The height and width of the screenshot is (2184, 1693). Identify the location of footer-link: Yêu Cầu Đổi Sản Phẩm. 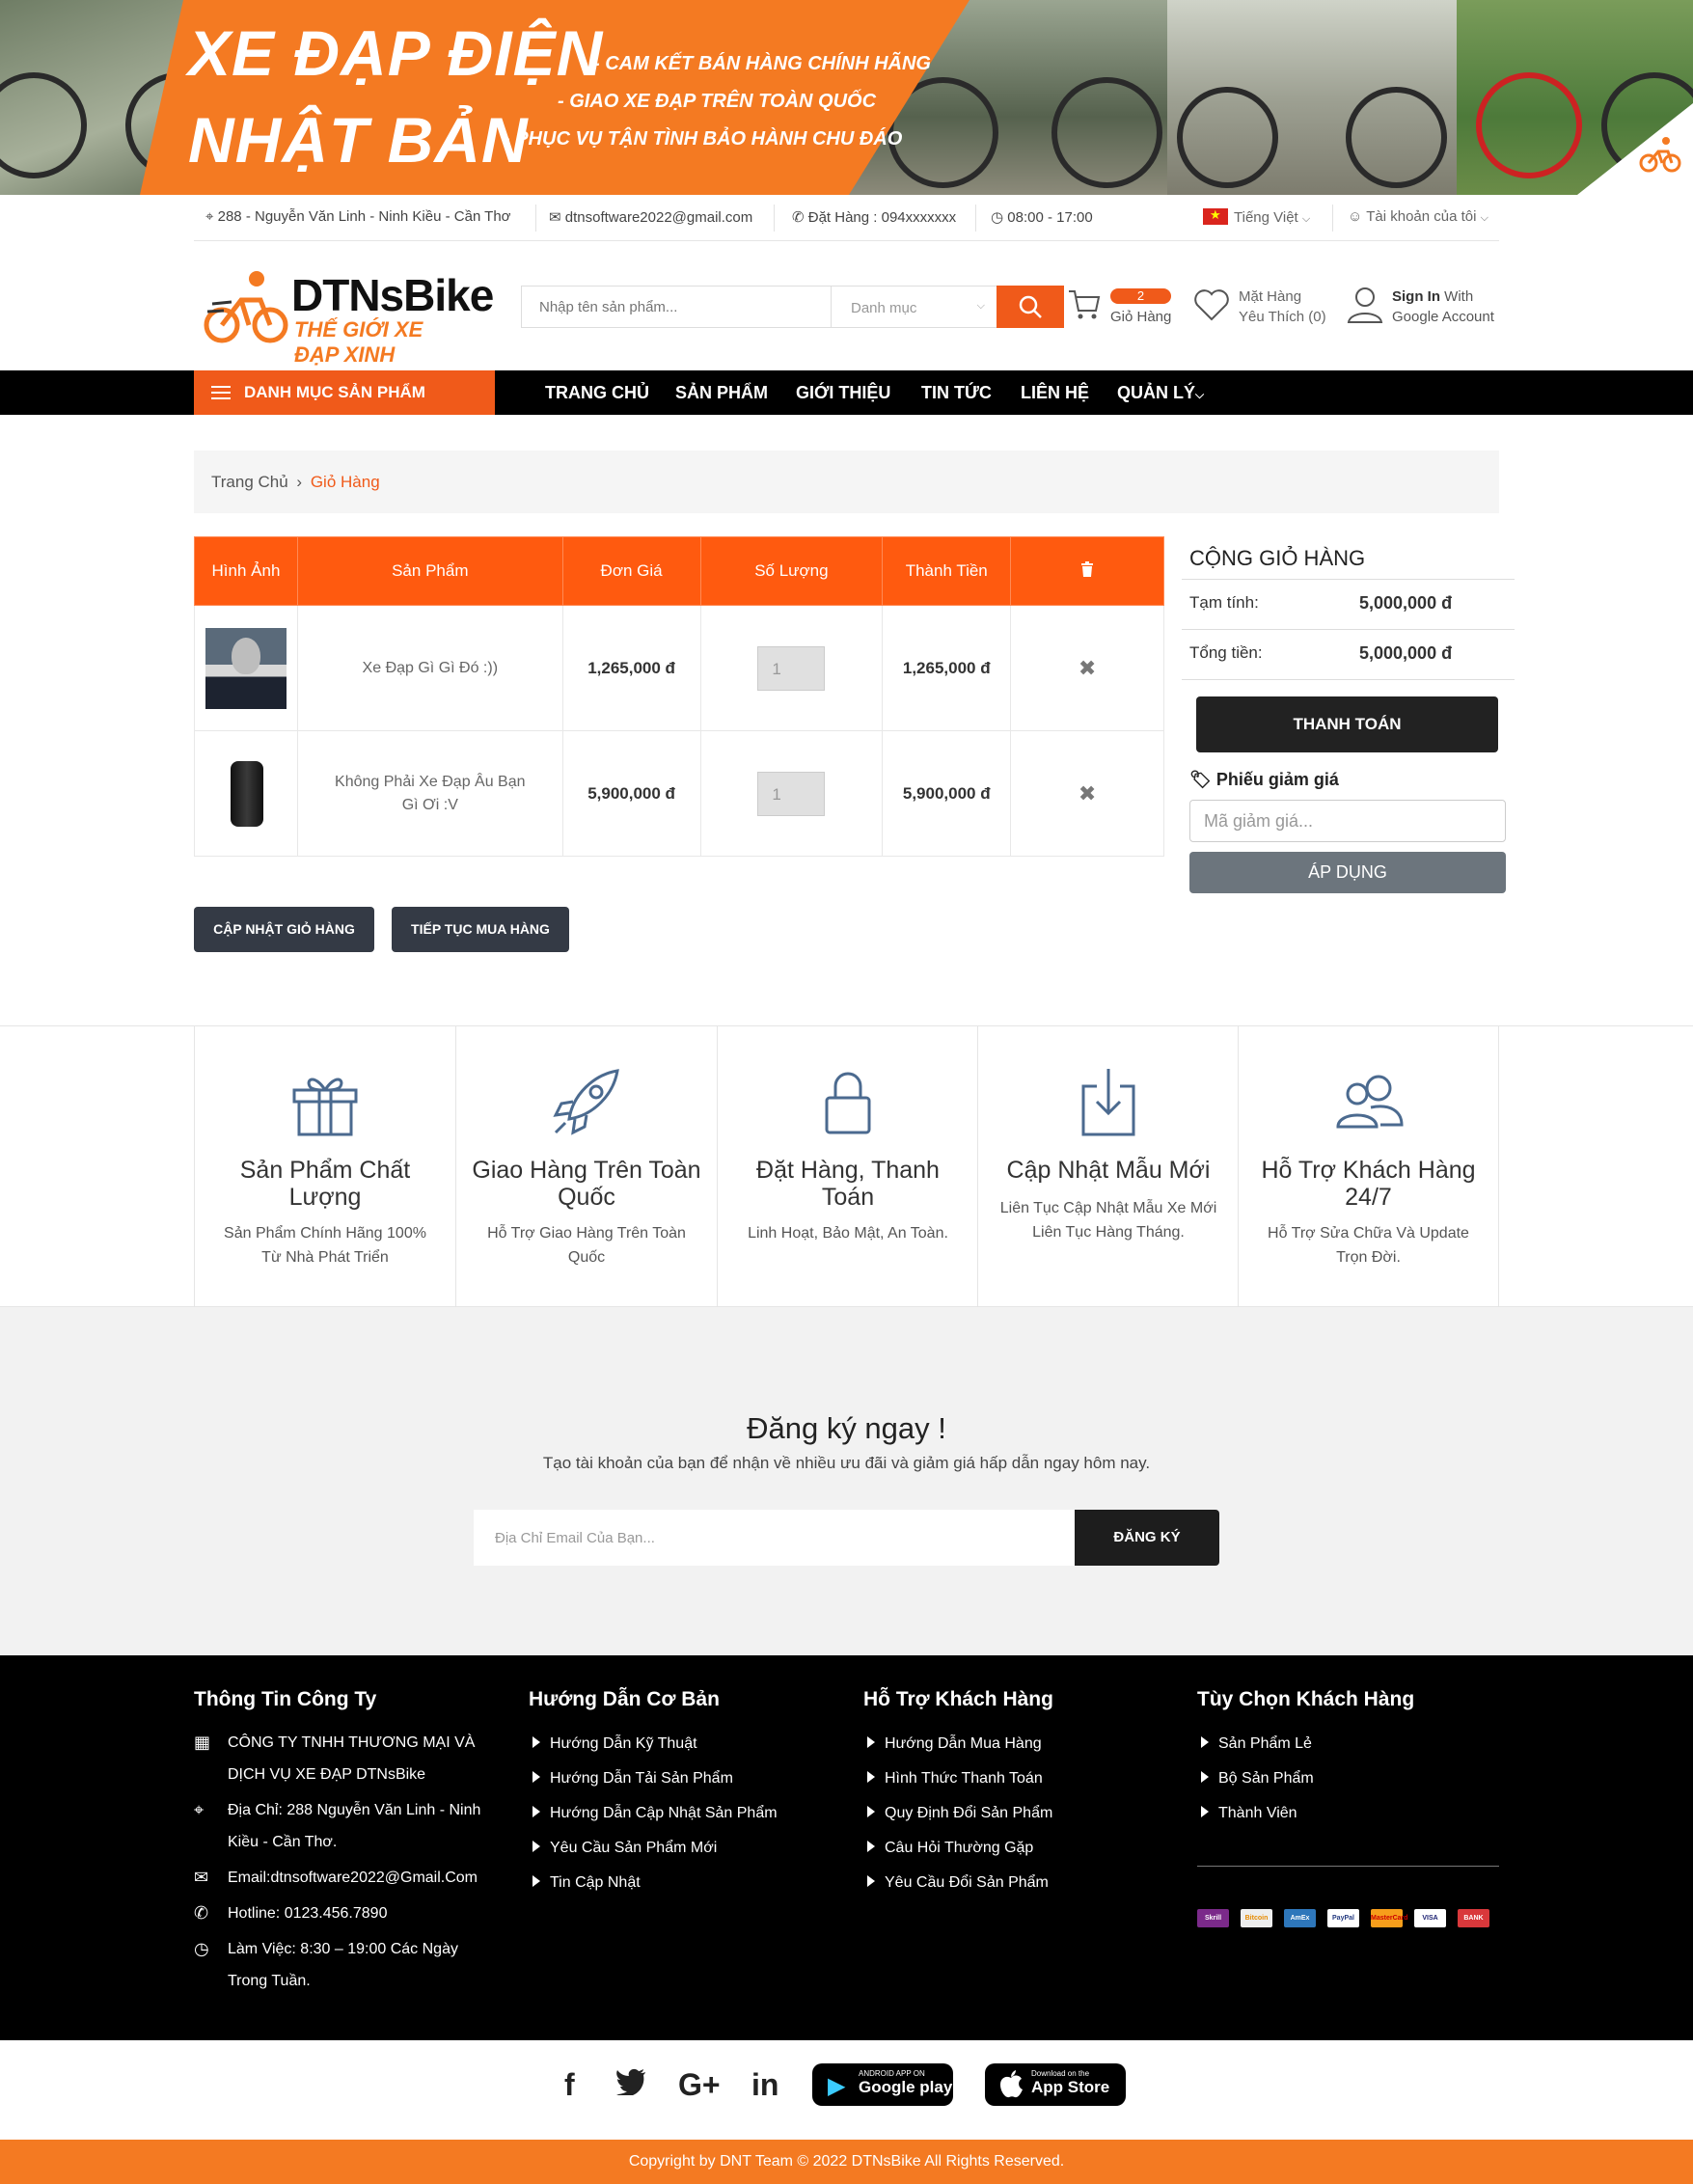
(958, 1883).